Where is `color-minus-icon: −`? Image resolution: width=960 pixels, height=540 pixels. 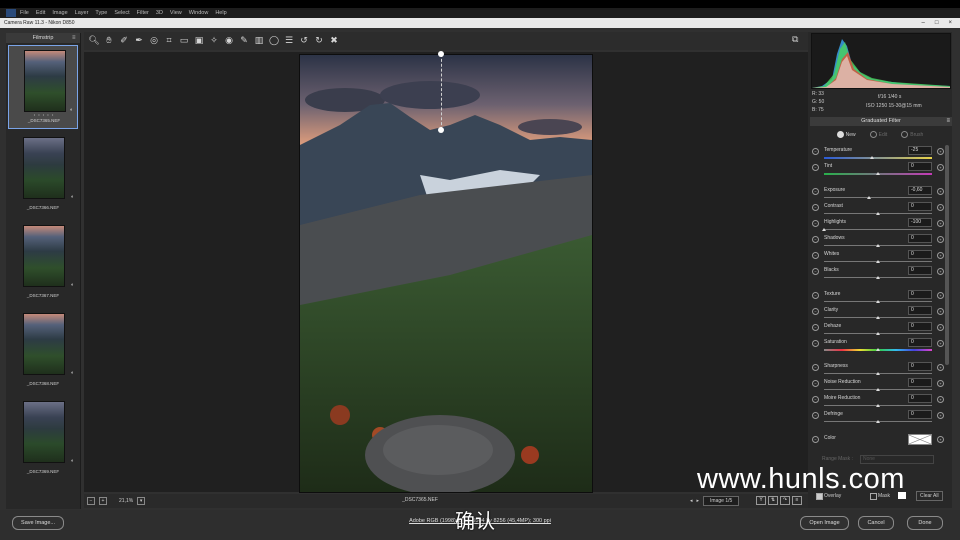
color-minus-icon: − is located at coordinates (815, 439).